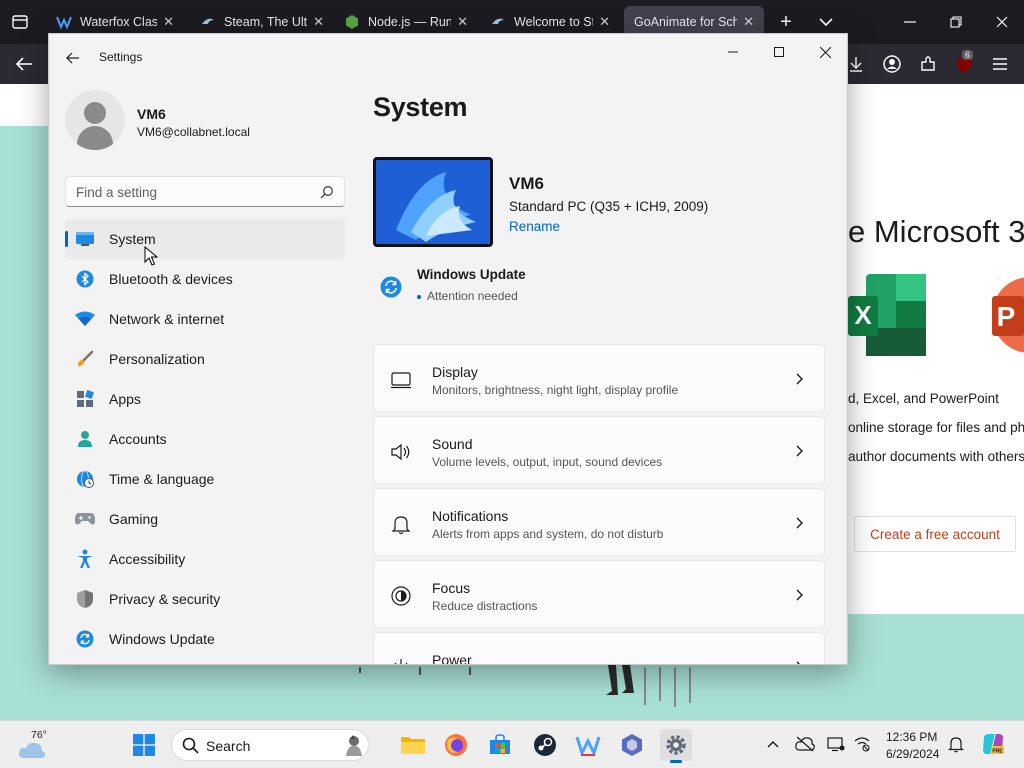 The height and width of the screenshot is (768, 1024). Describe the element at coordinates (826, 22) in the screenshot. I see `tab-overflow-chevron-icon` at that location.